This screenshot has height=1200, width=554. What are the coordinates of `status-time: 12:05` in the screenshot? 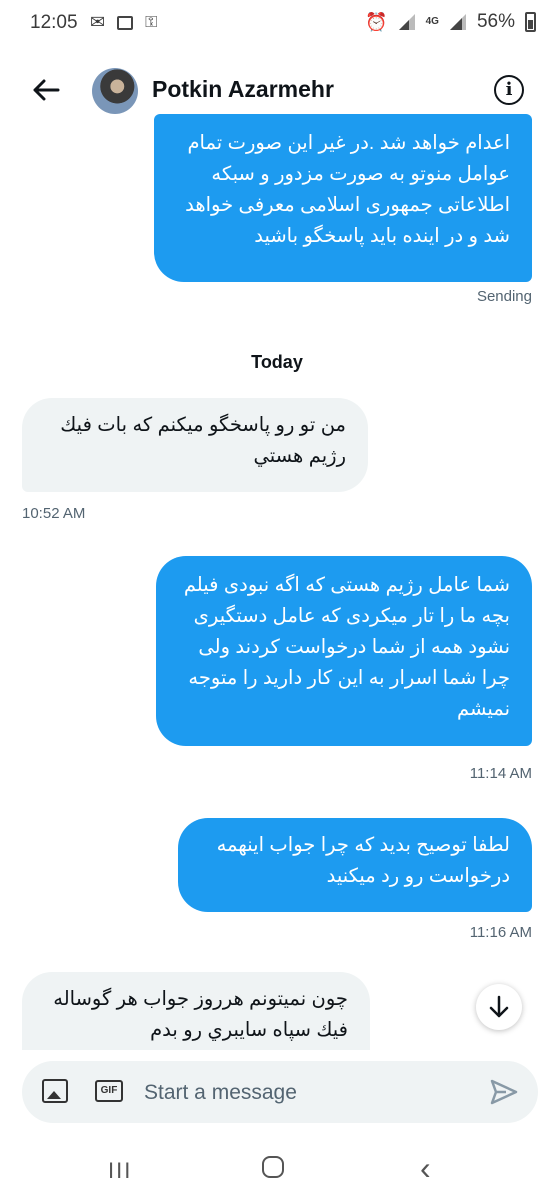 It's located at (54, 22).